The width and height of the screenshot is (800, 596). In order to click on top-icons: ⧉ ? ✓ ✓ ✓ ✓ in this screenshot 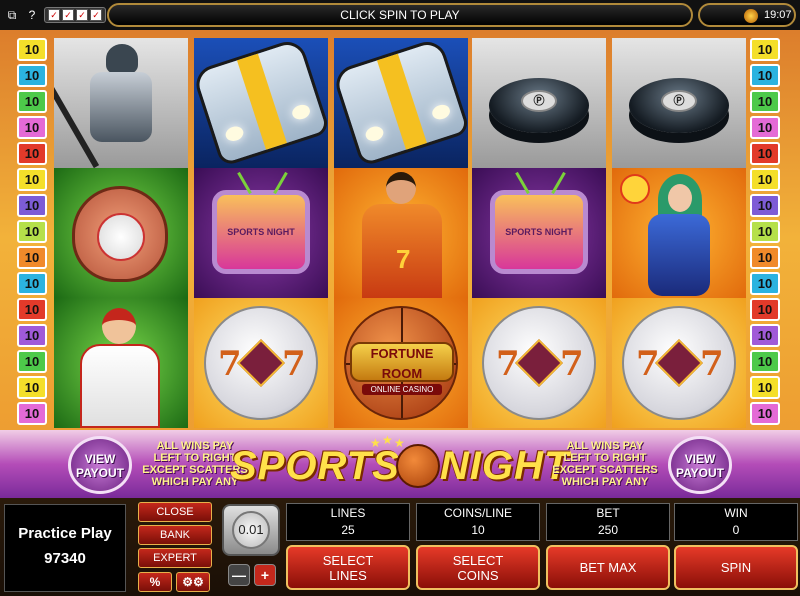, I will do `click(55, 15)`.